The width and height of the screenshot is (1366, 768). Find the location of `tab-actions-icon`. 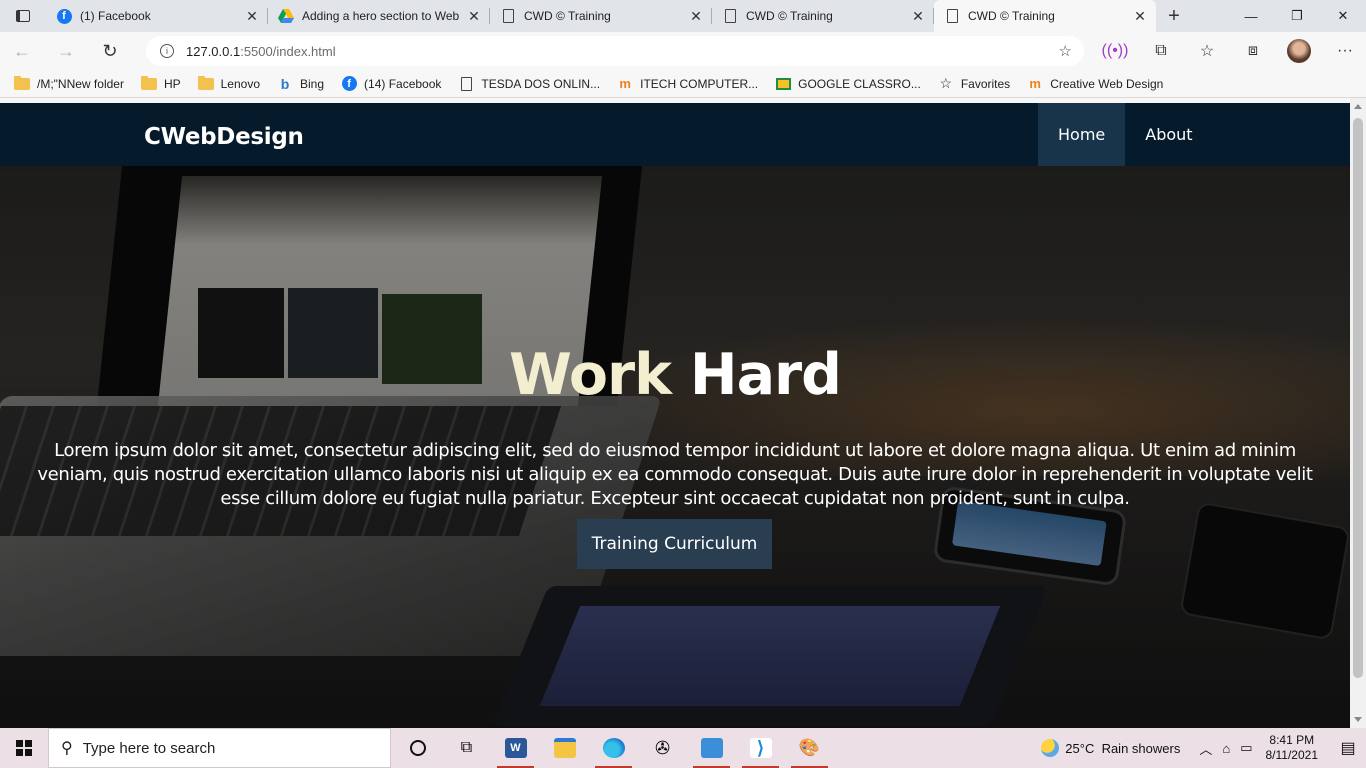

tab-actions-icon is located at coordinates (23, 16).